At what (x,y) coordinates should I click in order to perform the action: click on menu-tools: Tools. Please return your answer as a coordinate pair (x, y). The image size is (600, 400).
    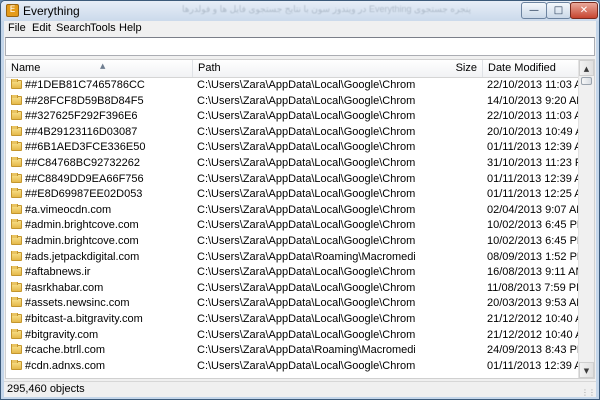
    Looking at the image, I should click on (103, 28).